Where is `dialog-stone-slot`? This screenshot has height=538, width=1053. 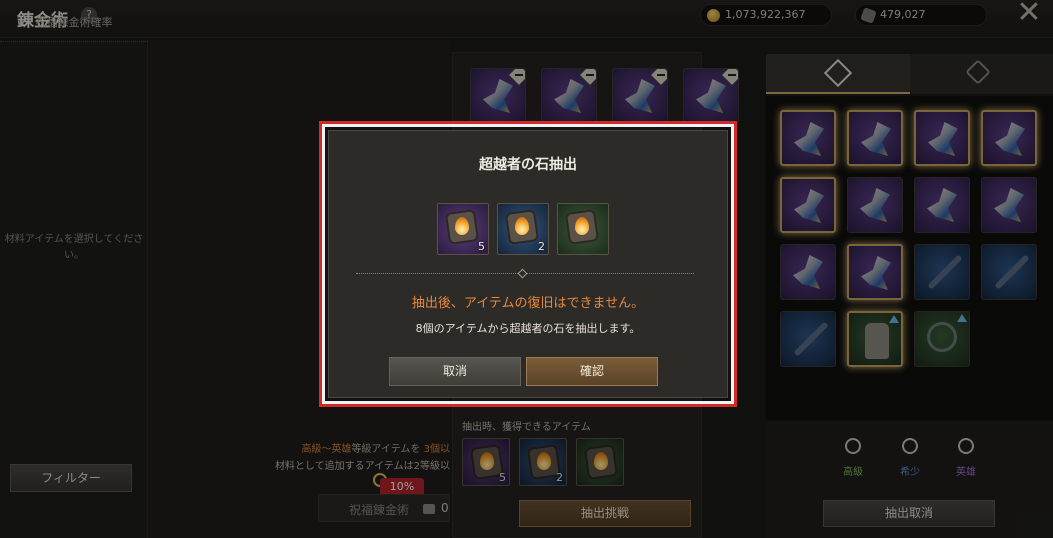
dialog-stone-slot is located at coordinates (583, 229).